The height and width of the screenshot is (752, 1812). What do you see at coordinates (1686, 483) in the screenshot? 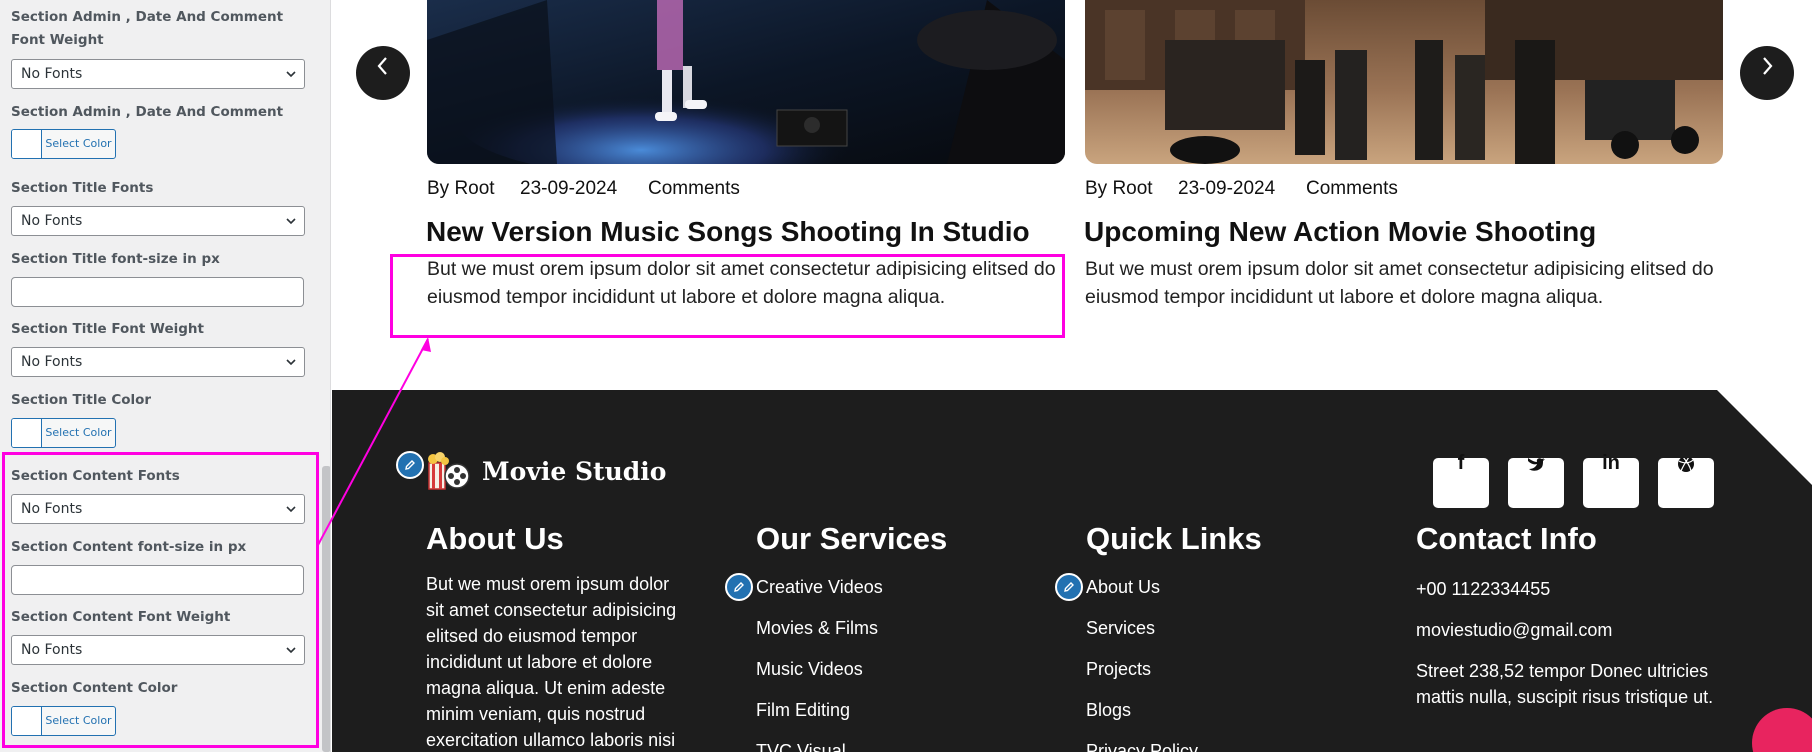
I see `dribbble-button` at bounding box center [1686, 483].